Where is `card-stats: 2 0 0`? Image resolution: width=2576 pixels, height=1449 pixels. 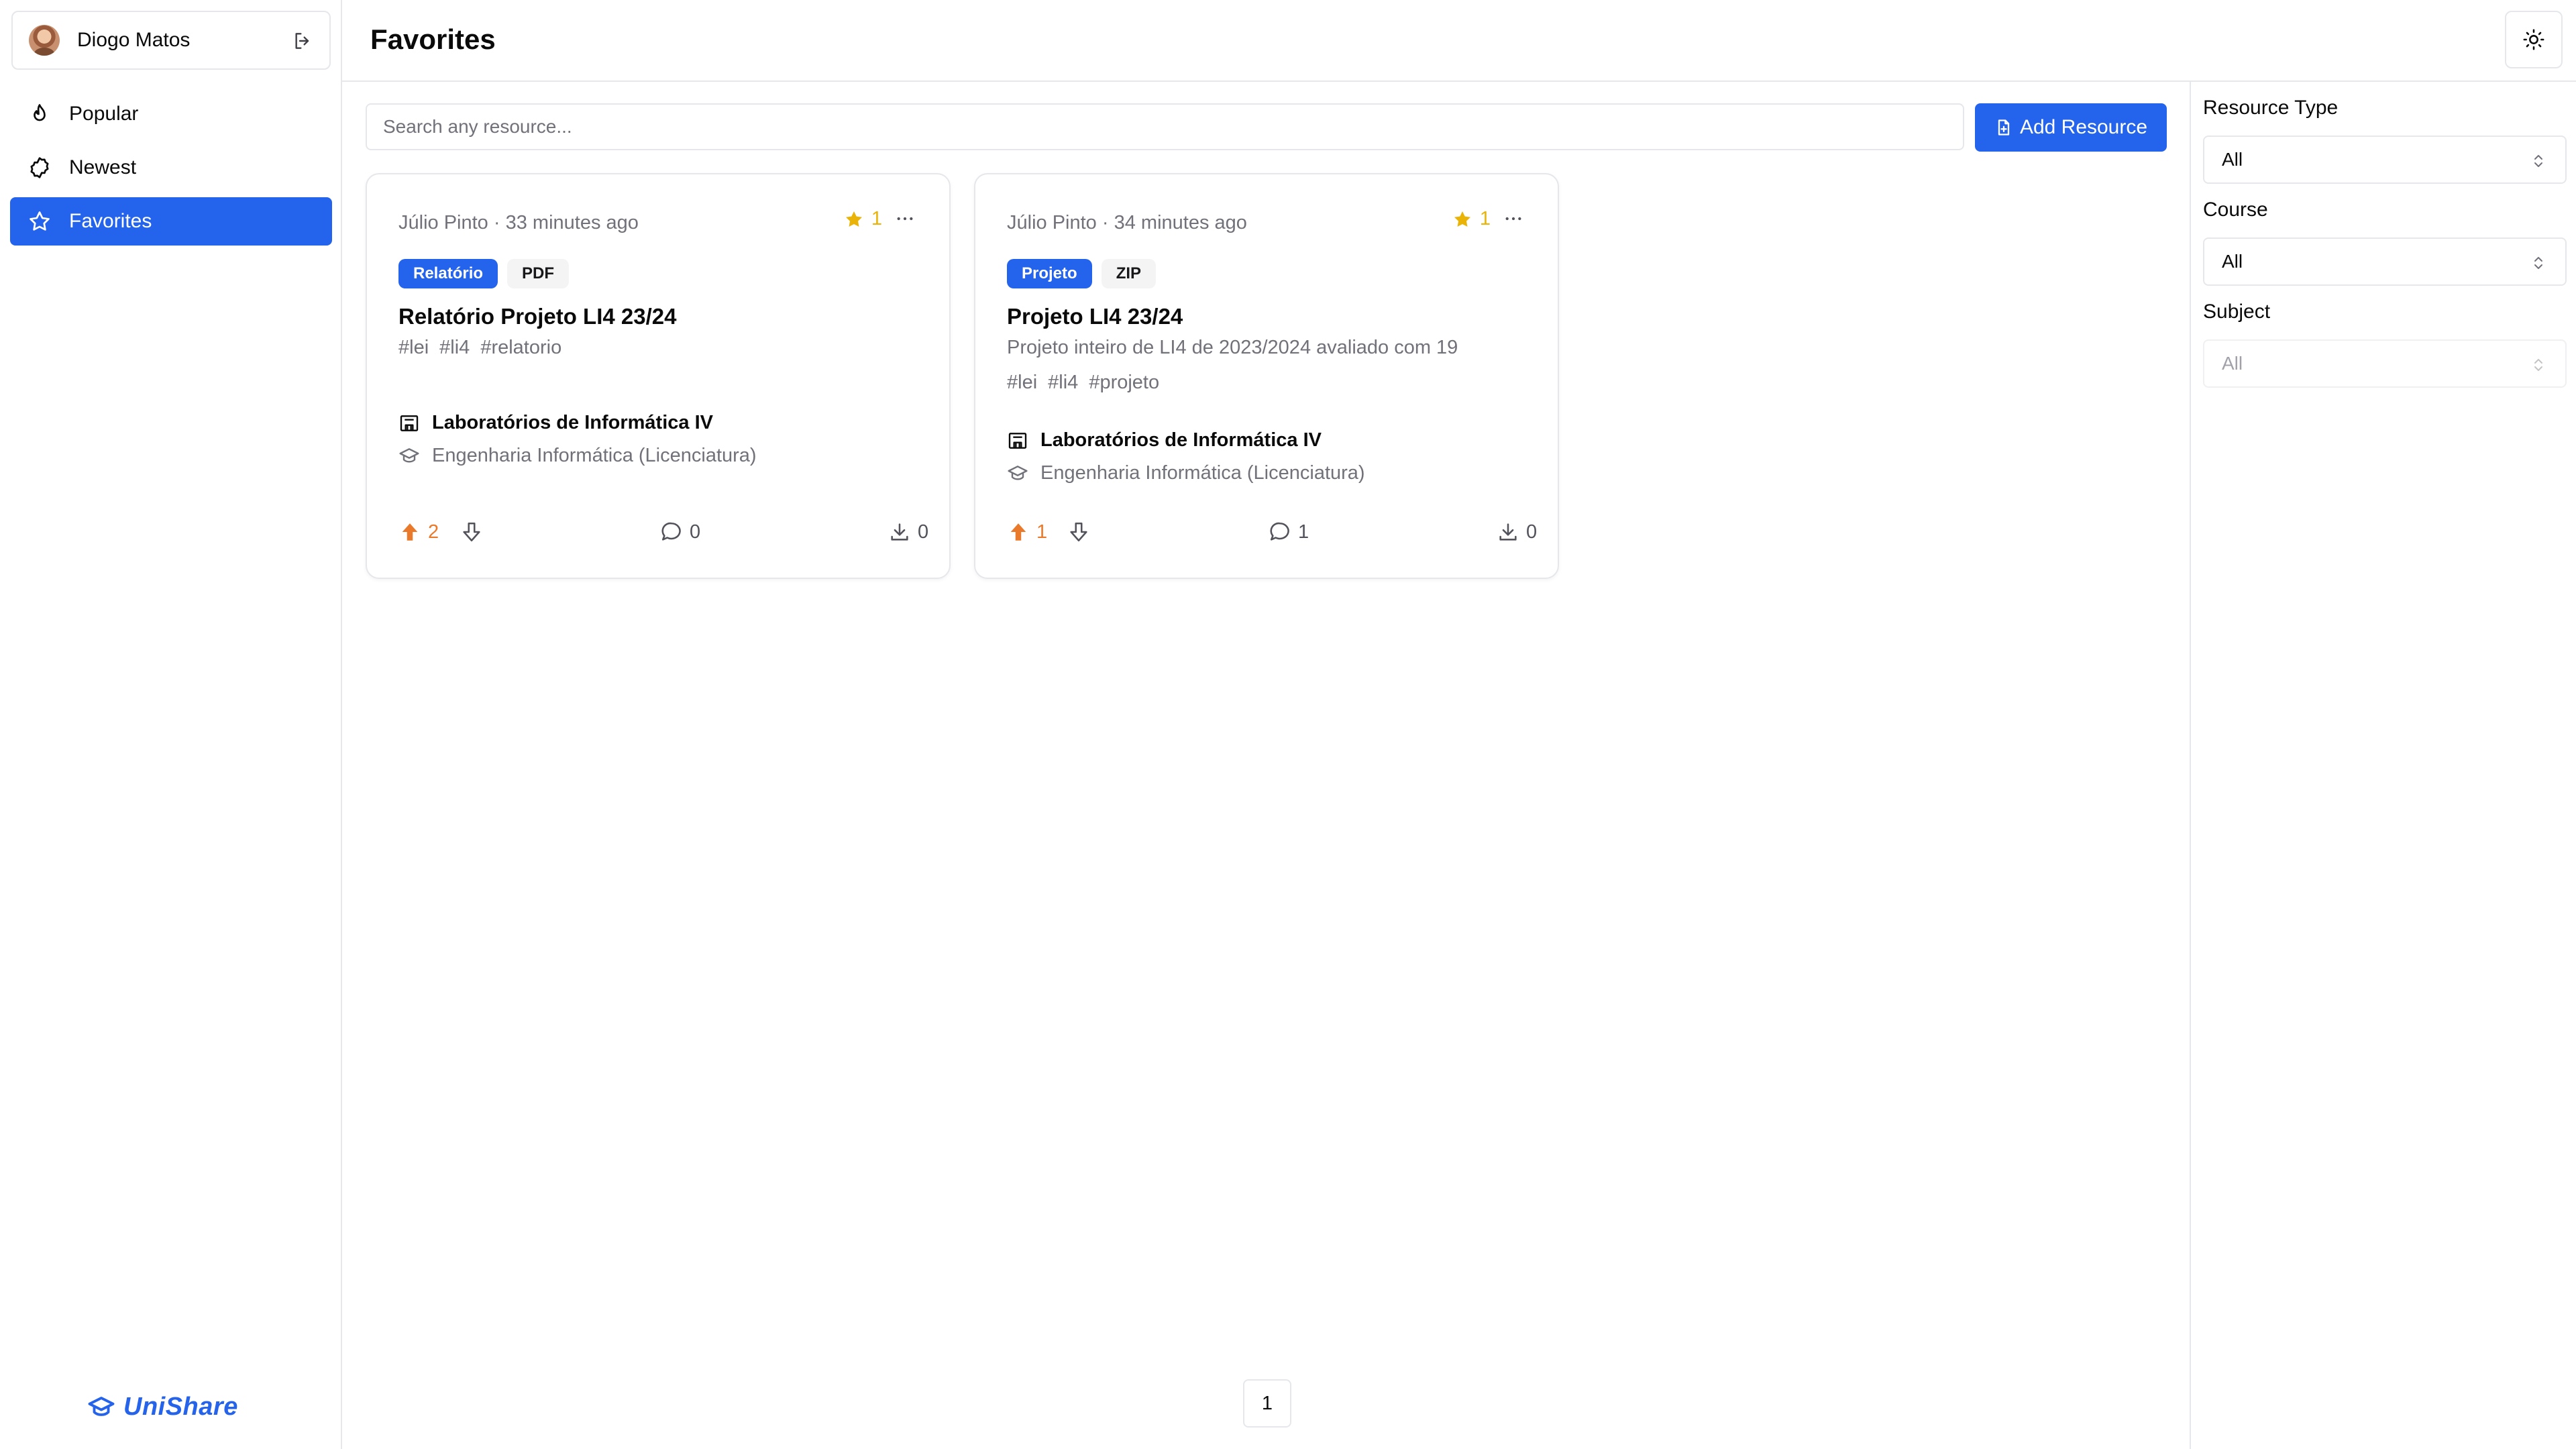 card-stats: 2 0 0 is located at coordinates (663, 534).